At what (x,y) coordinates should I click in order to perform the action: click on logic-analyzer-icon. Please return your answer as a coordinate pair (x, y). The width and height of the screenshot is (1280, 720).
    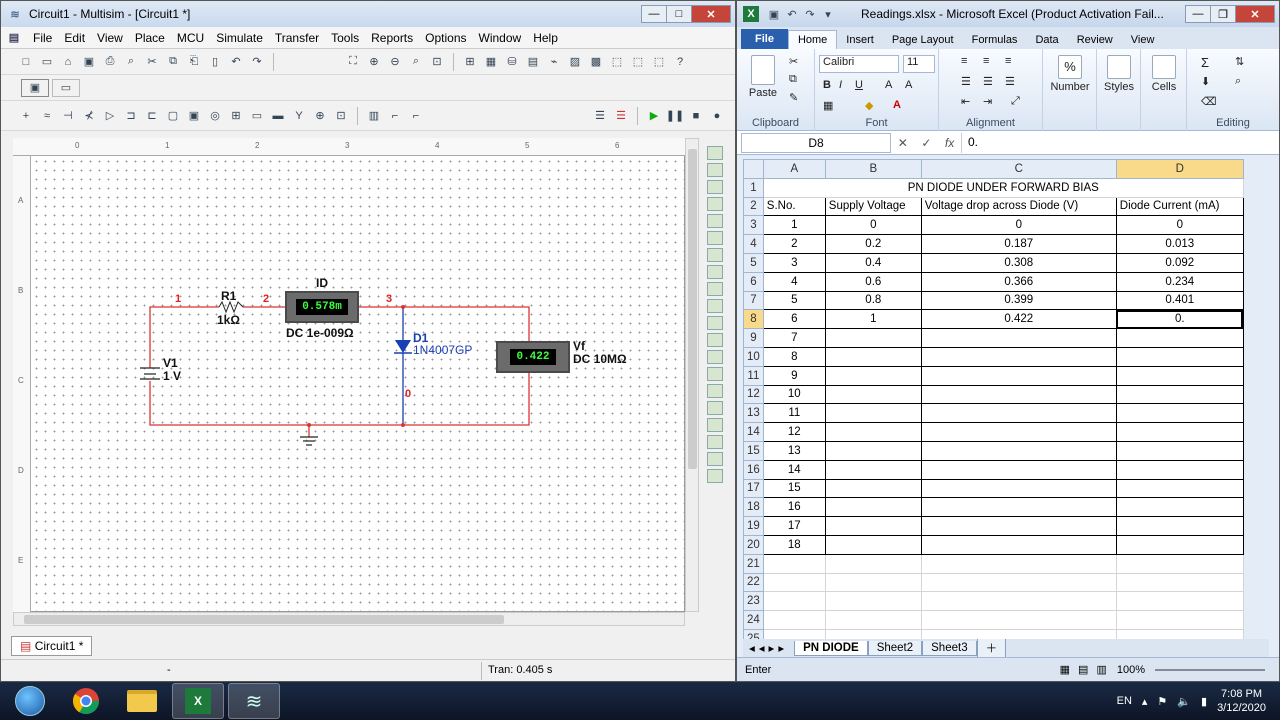
    Looking at the image, I should click on (715, 289).